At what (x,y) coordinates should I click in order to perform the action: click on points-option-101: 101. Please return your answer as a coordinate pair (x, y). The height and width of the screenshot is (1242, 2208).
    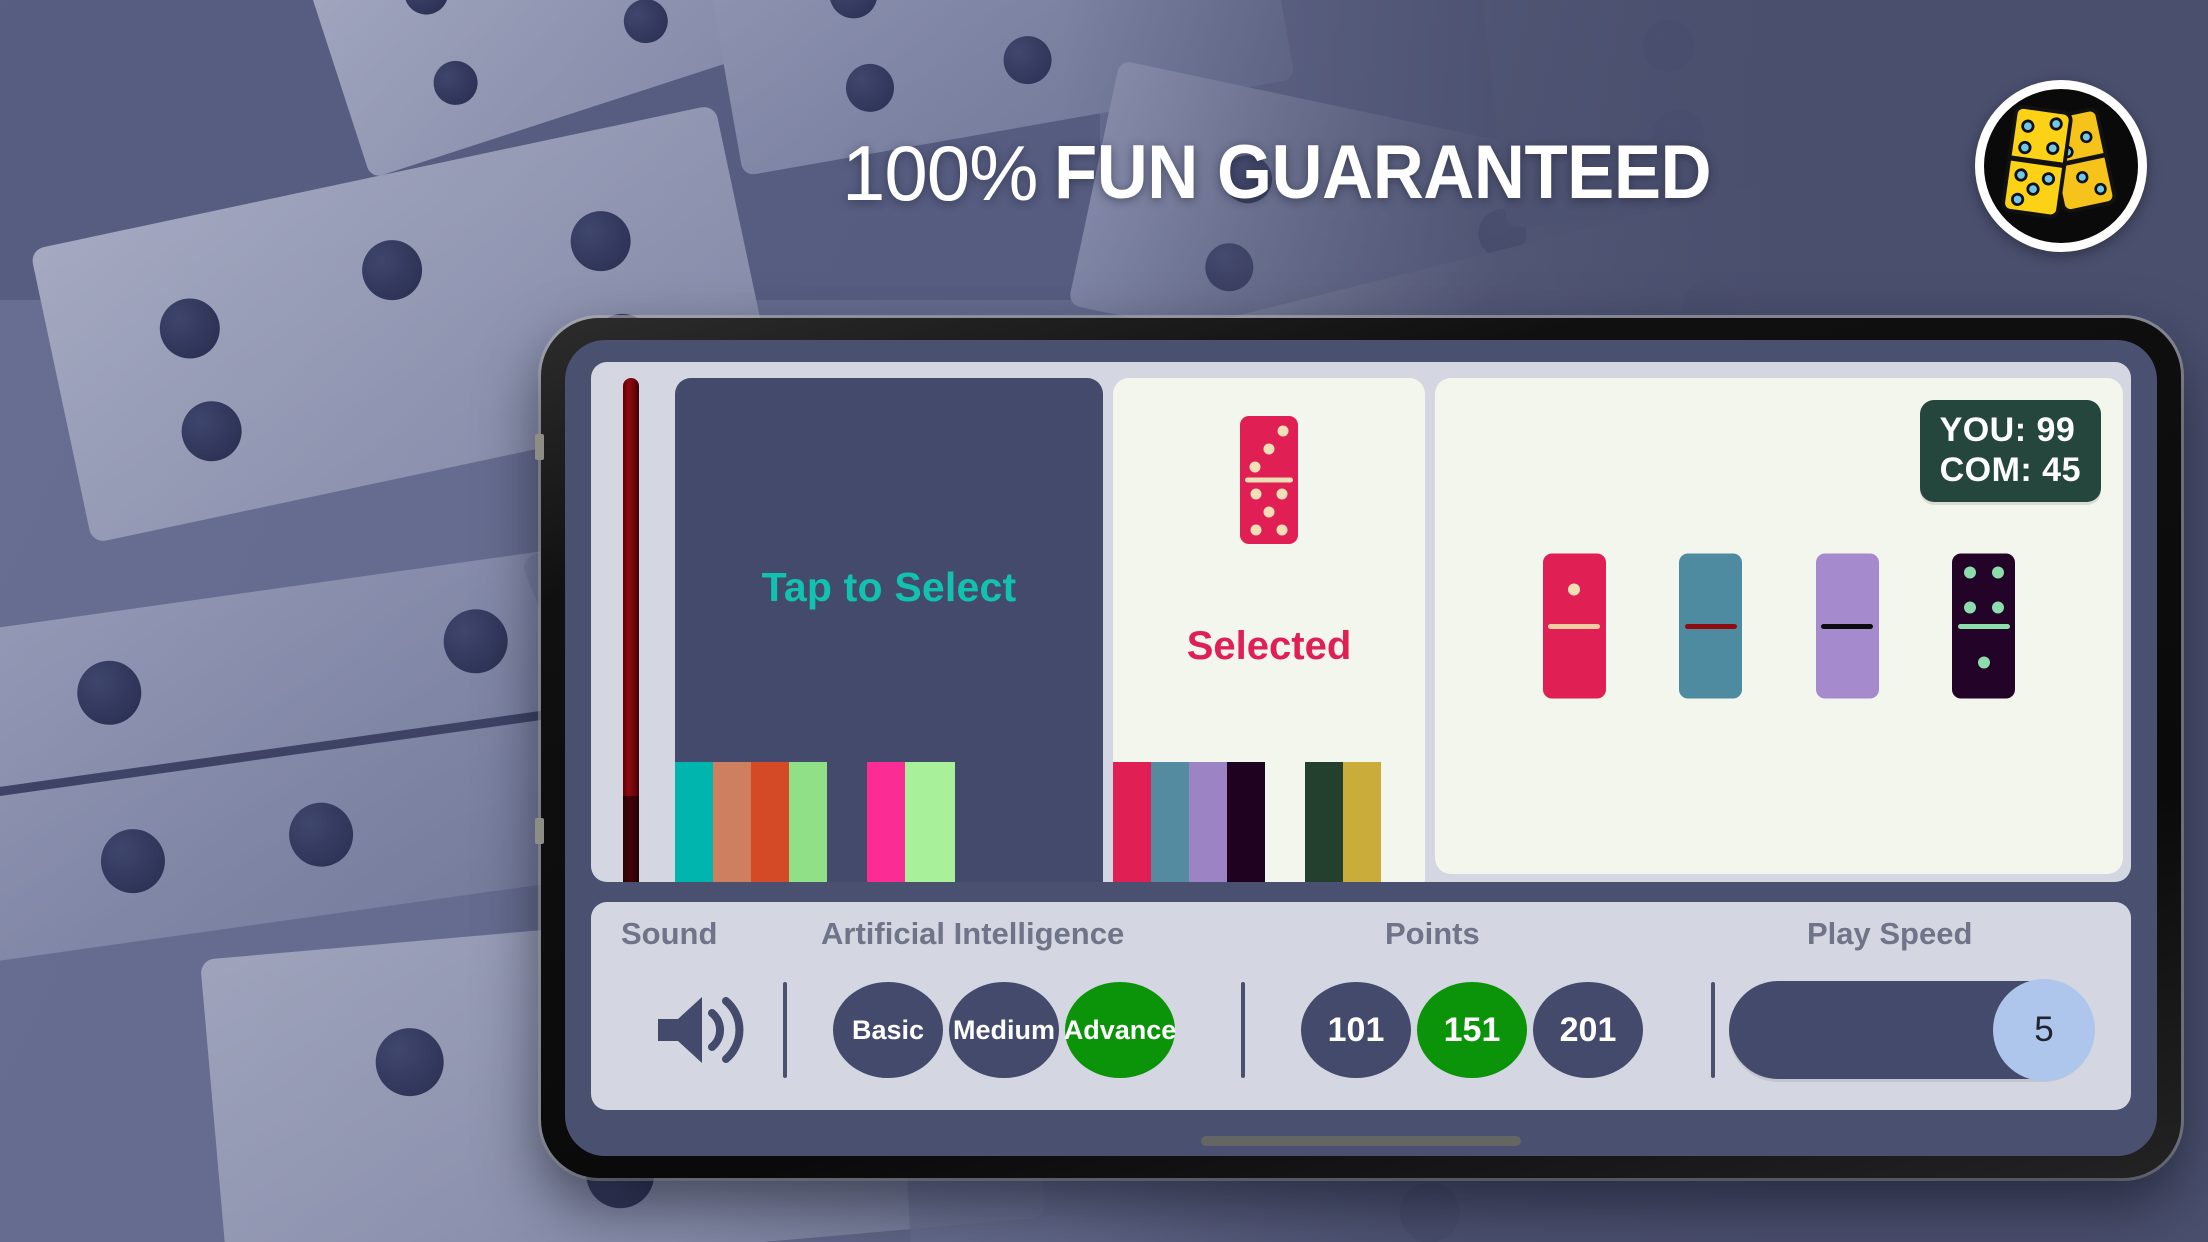
    Looking at the image, I should click on (1356, 1030).